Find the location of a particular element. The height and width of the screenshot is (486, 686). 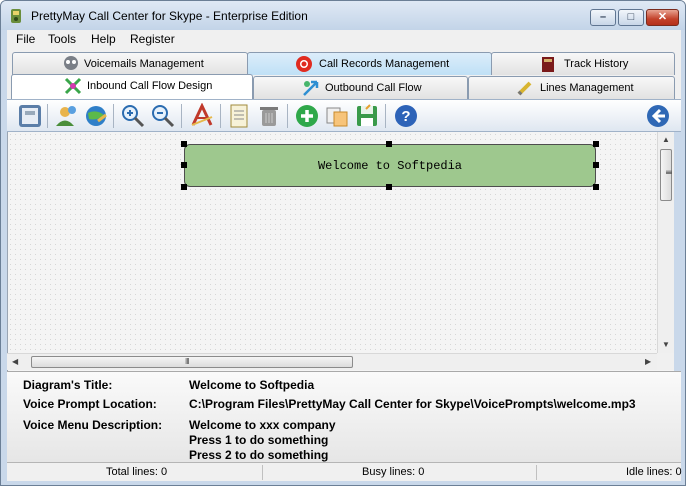

scroll-right-icon: ▶ is located at coordinates (648, 361).